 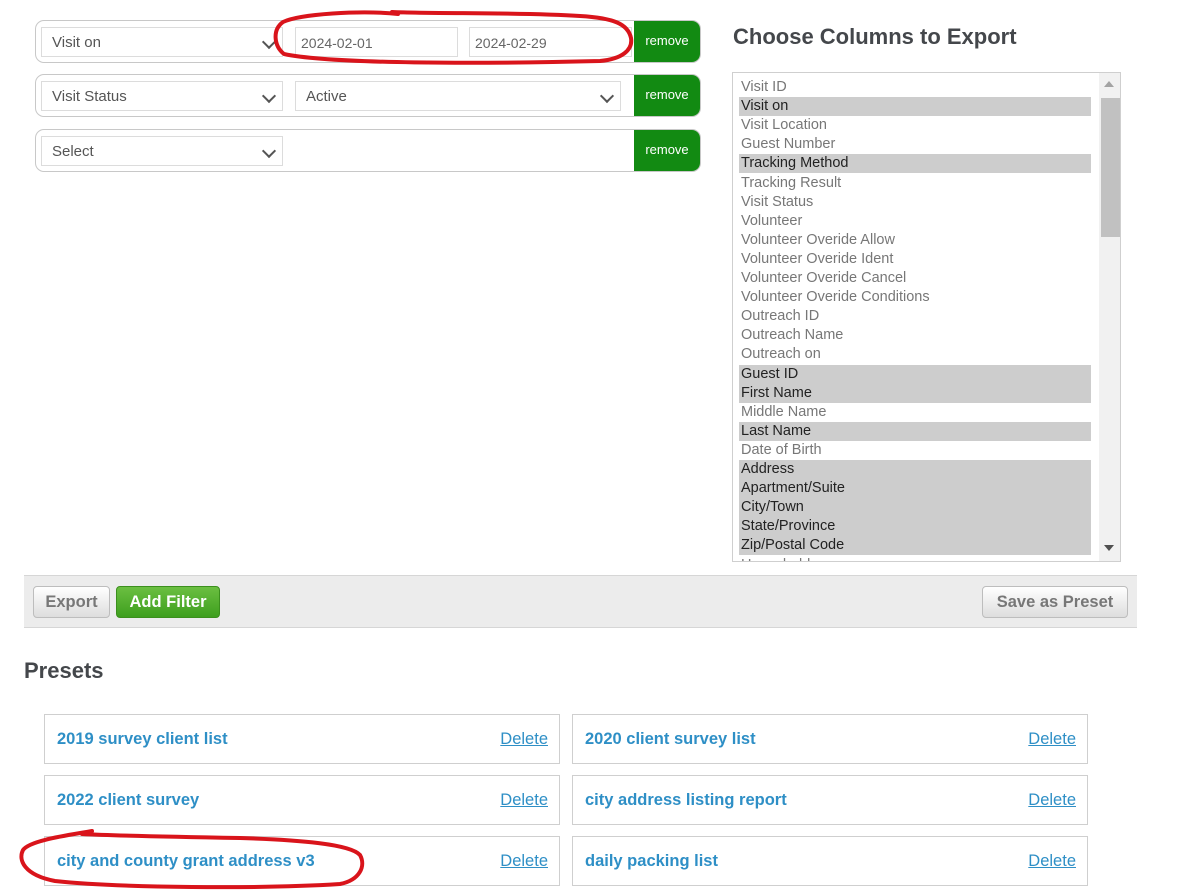 What do you see at coordinates (915, 546) in the screenshot?
I see `column-option: Zip/Postal Code` at bounding box center [915, 546].